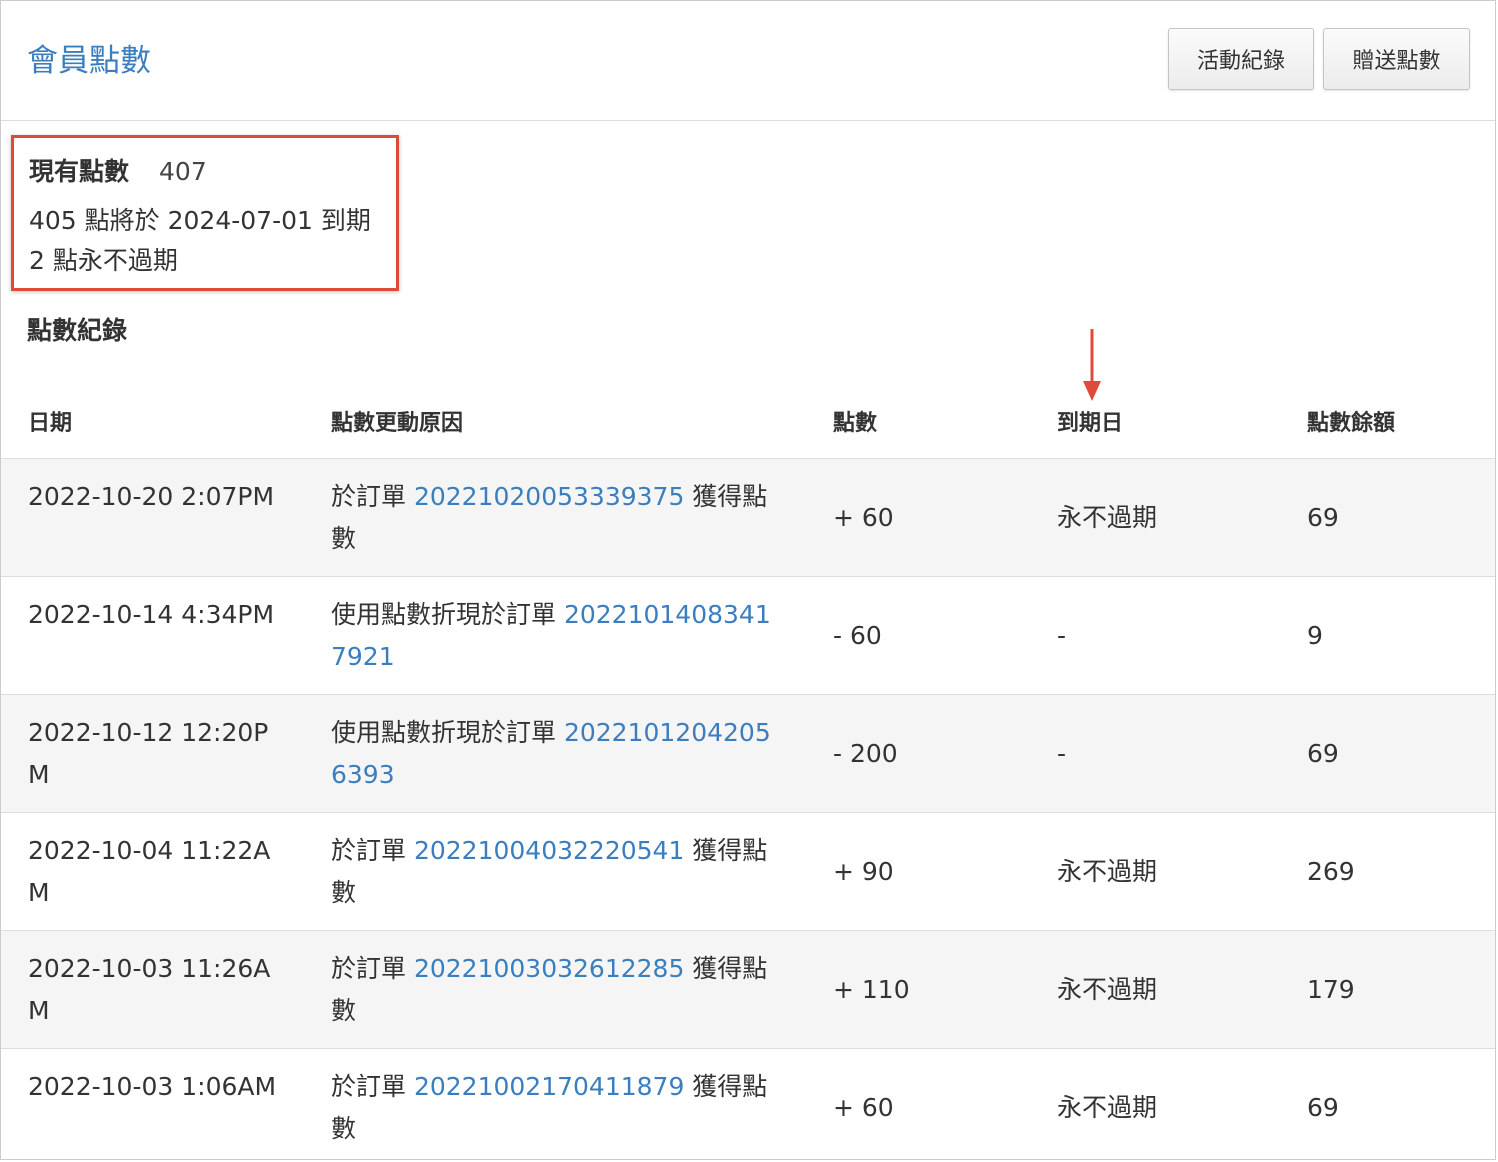 The width and height of the screenshot is (1498, 1162). I want to click on order-link: 20221020053339375, so click(549, 496).